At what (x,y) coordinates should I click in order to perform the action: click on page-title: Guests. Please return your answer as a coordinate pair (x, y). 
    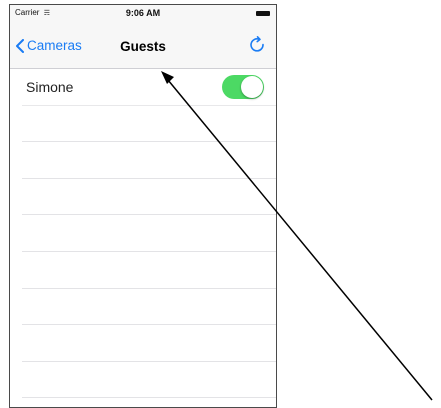
    Looking at the image, I should click on (143, 46).